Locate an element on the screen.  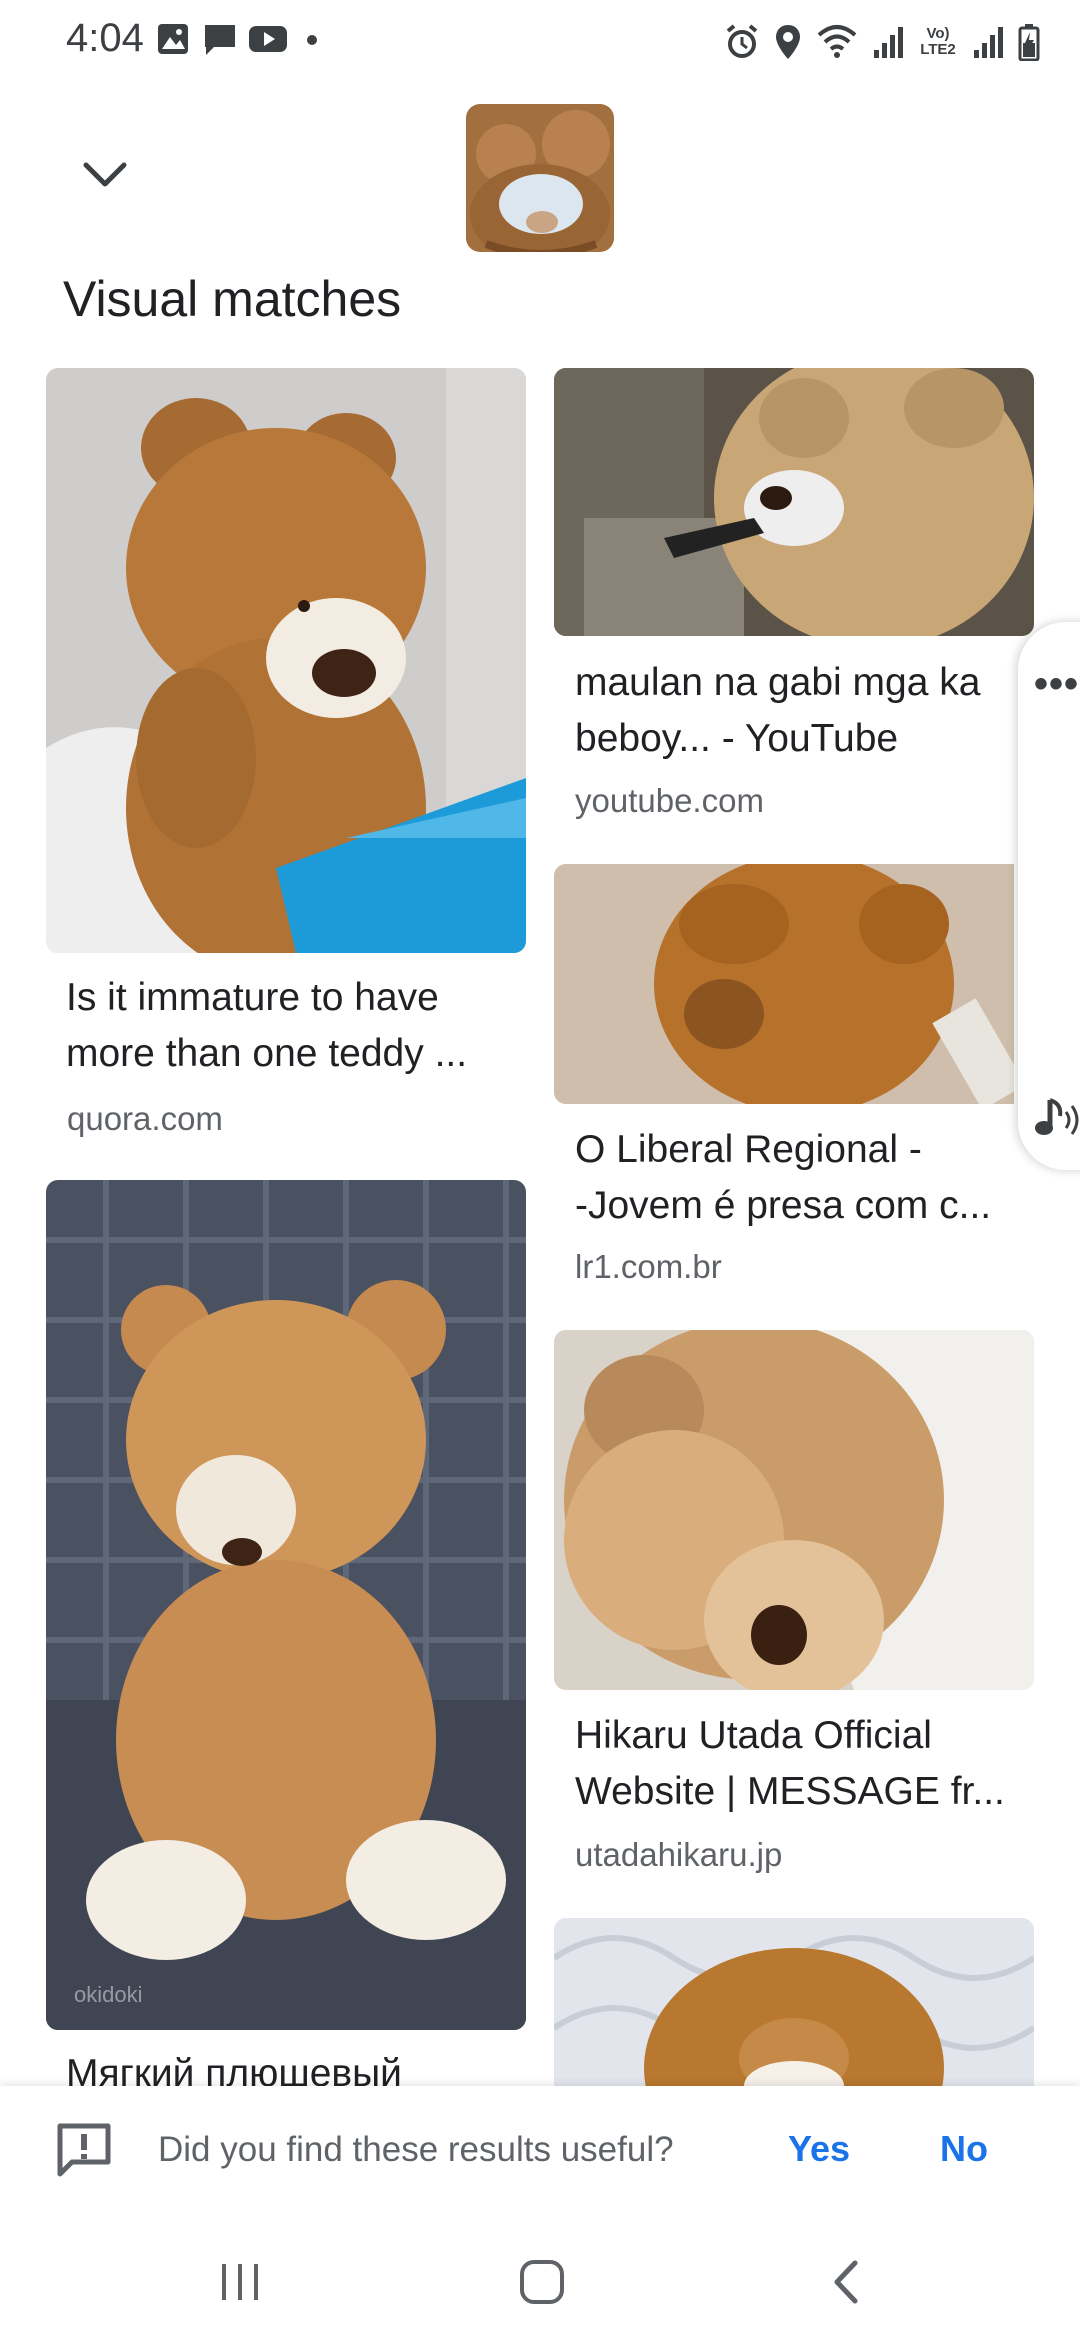
collapse-button is located at coordinates (105, 175).